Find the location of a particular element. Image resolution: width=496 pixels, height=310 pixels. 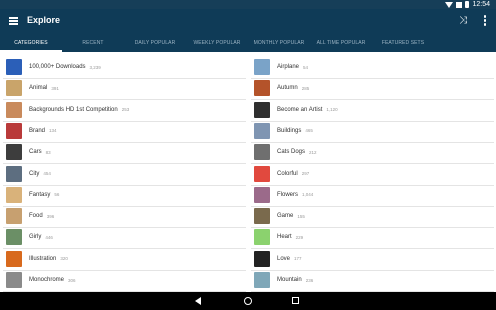

shuffle-icon: ⤨ is located at coordinates (464, 21).